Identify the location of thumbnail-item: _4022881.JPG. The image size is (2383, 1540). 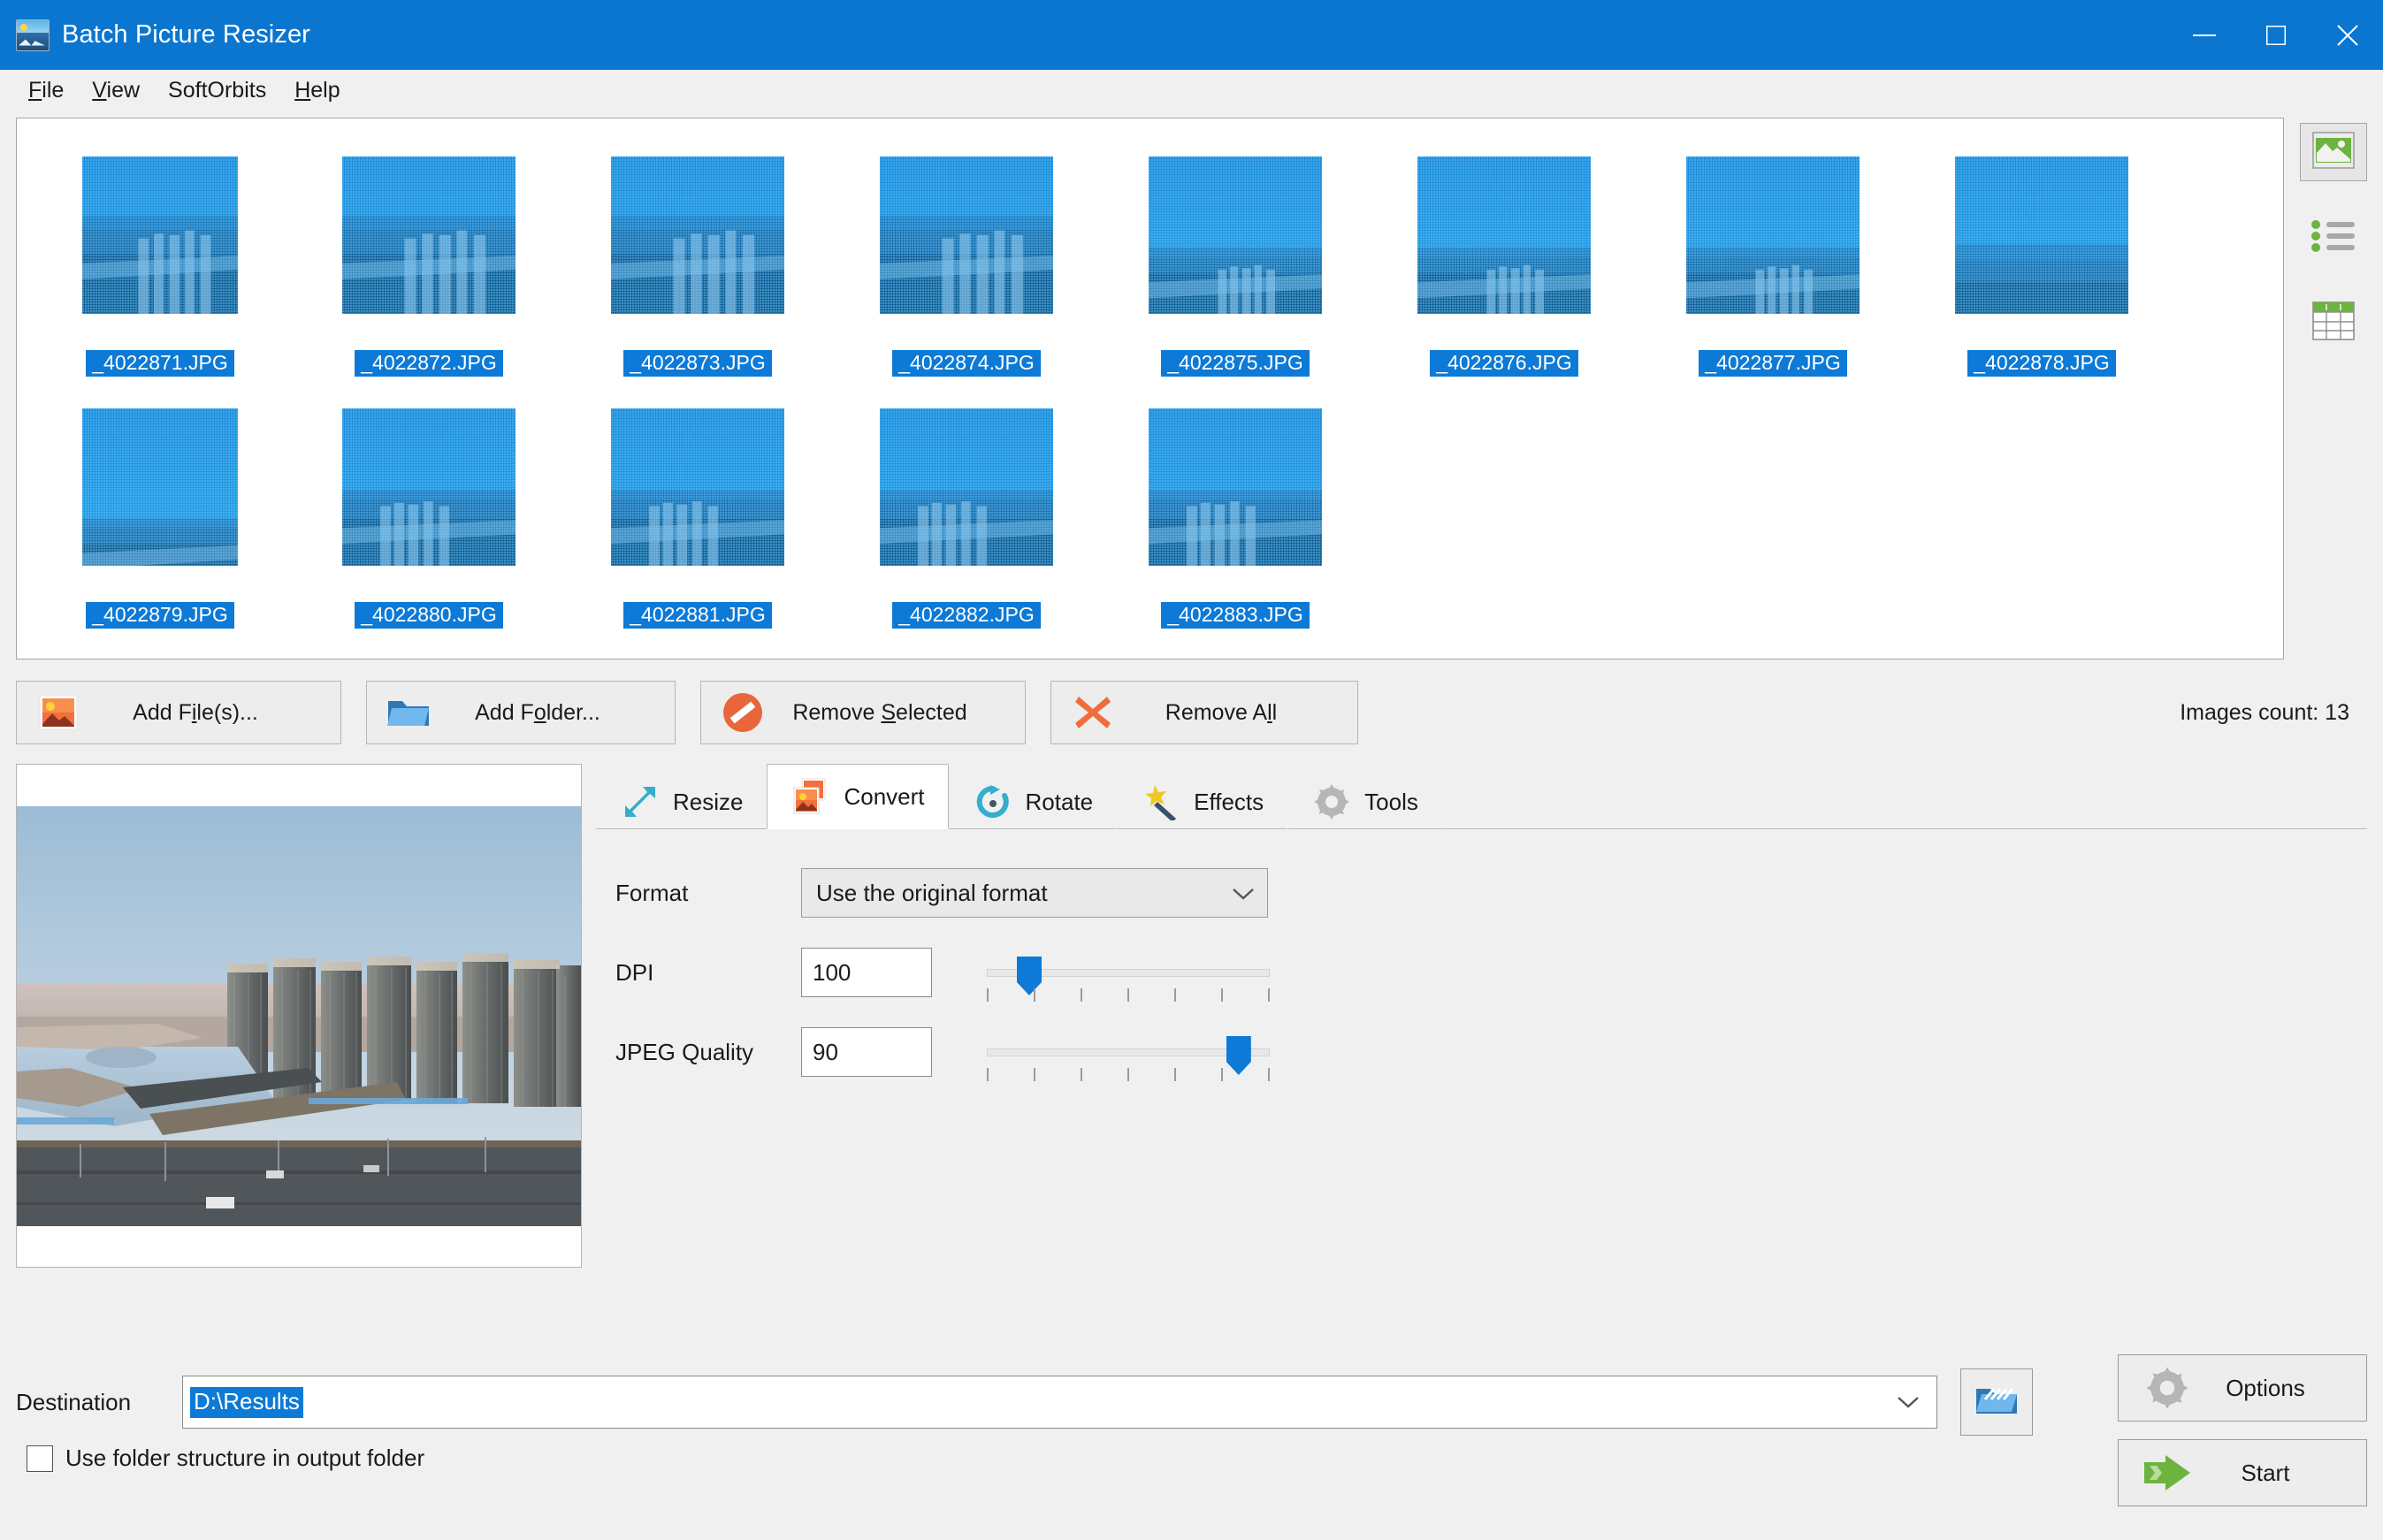
(697, 503).